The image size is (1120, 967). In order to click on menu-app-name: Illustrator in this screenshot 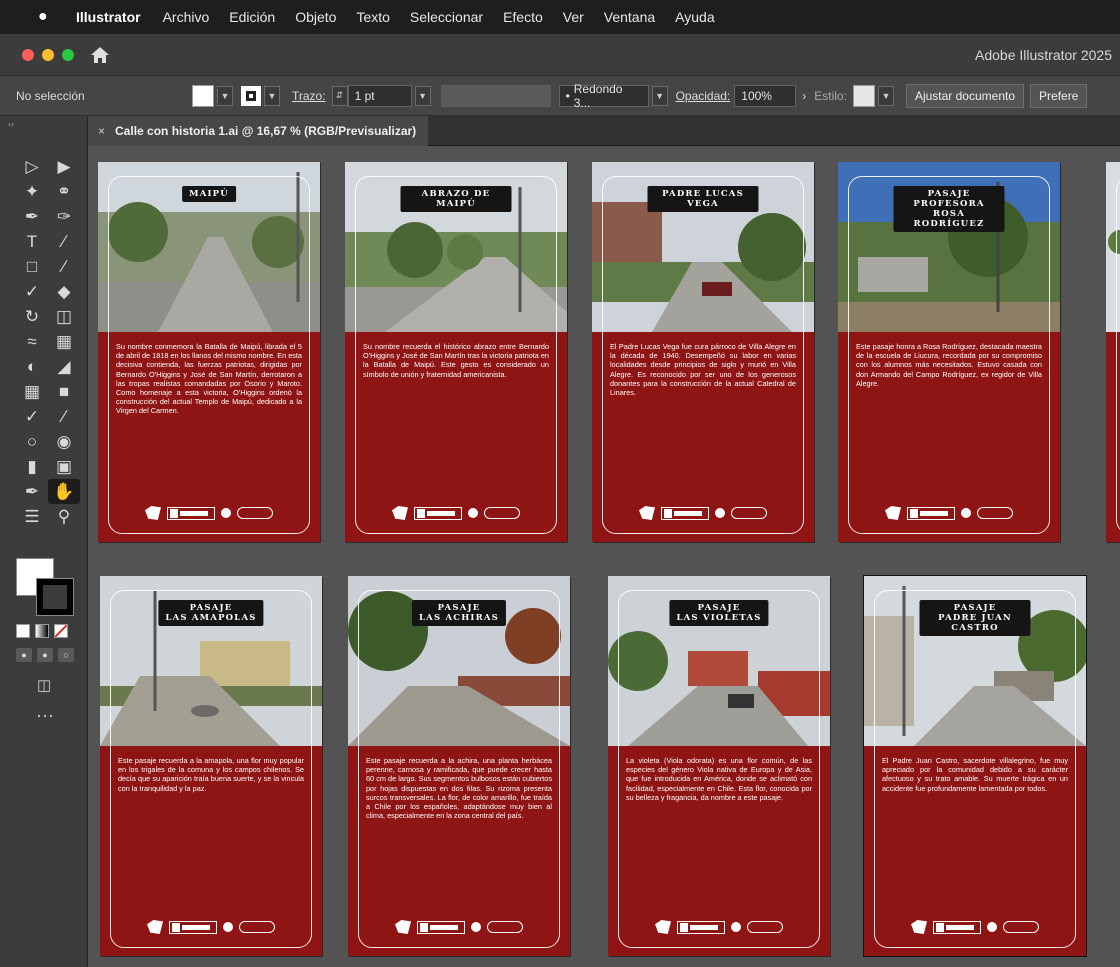, I will do `click(108, 17)`.